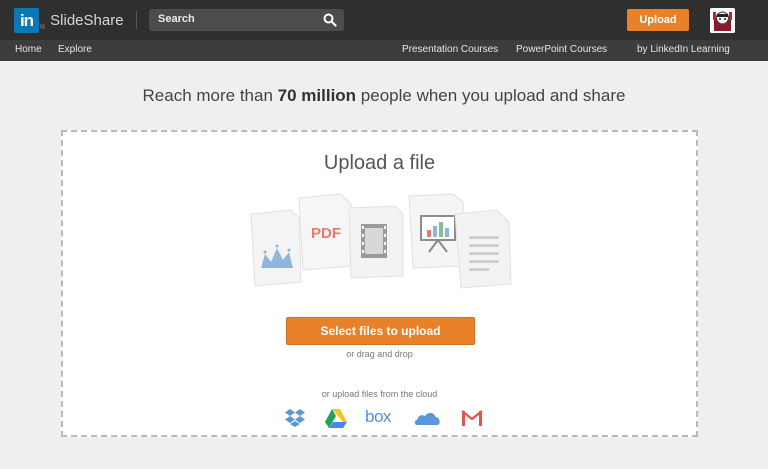  What do you see at coordinates (87, 20) in the screenshot?
I see `brand-name: SlideShare` at bounding box center [87, 20].